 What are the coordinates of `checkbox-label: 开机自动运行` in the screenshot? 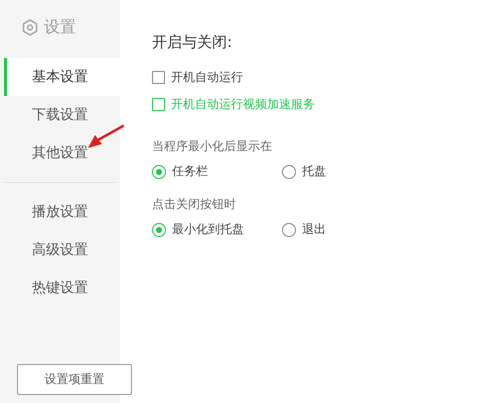 It's located at (207, 77).